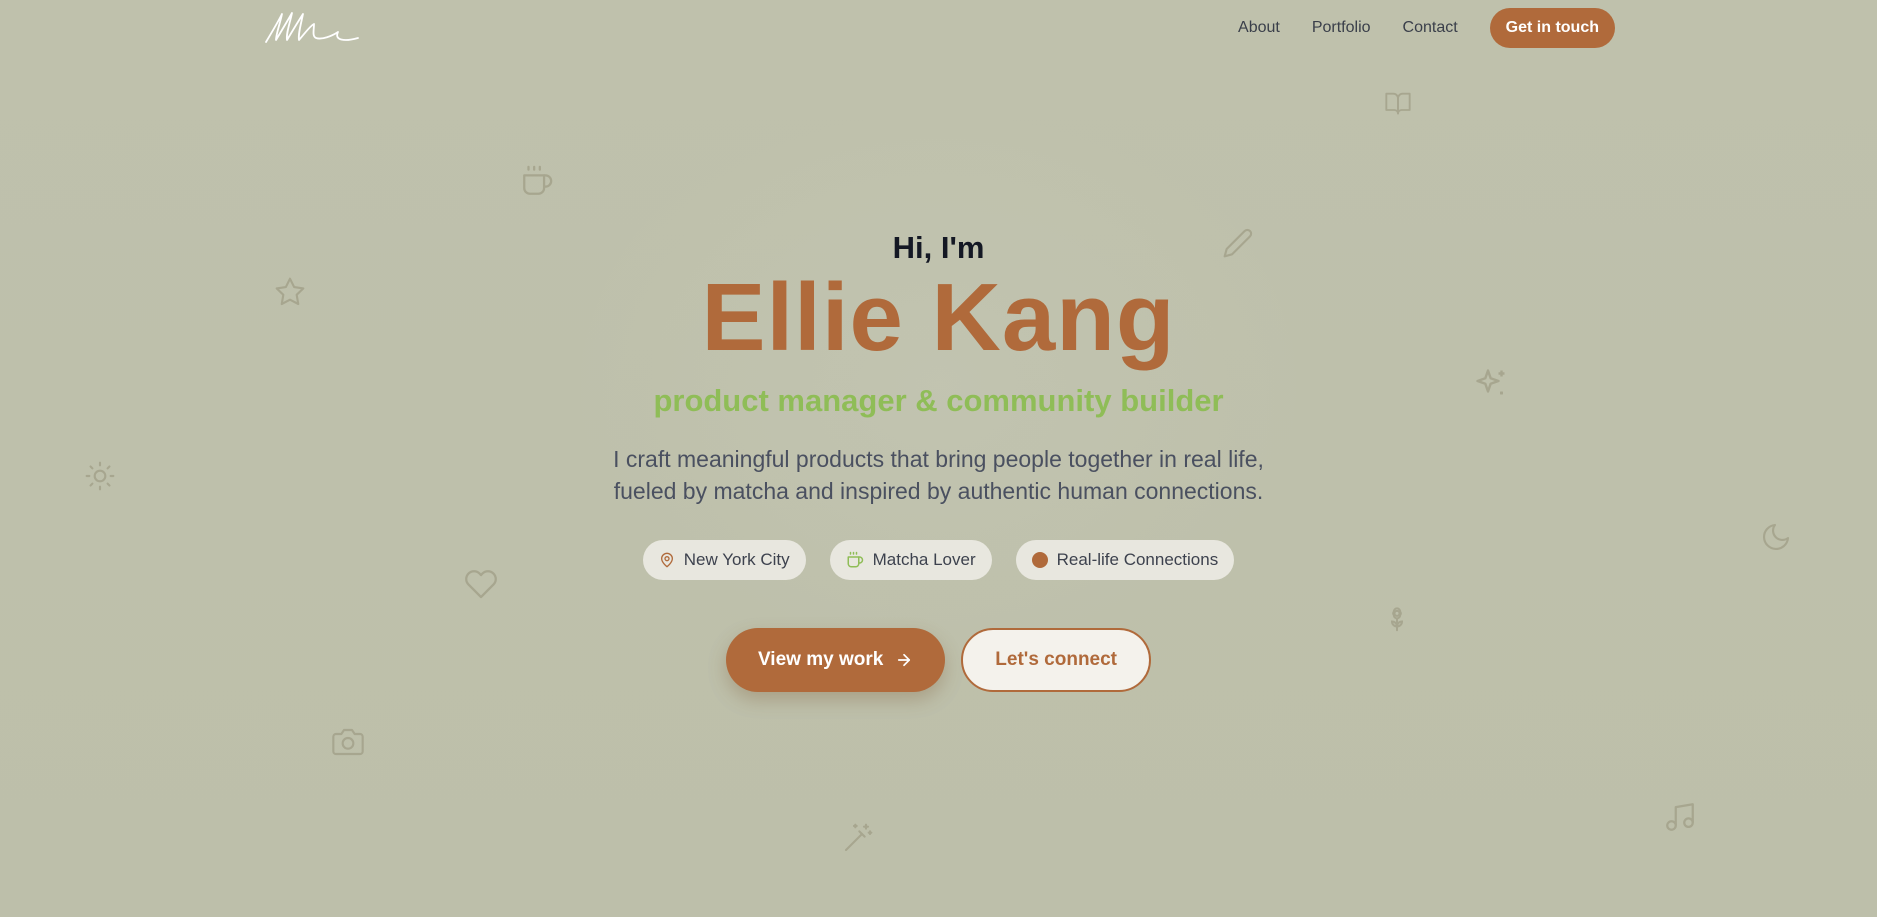 The width and height of the screenshot is (1877, 917). What do you see at coordinates (1398, 103) in the screenshot?
I see `book-icon` at bounding box center [1398, 103].